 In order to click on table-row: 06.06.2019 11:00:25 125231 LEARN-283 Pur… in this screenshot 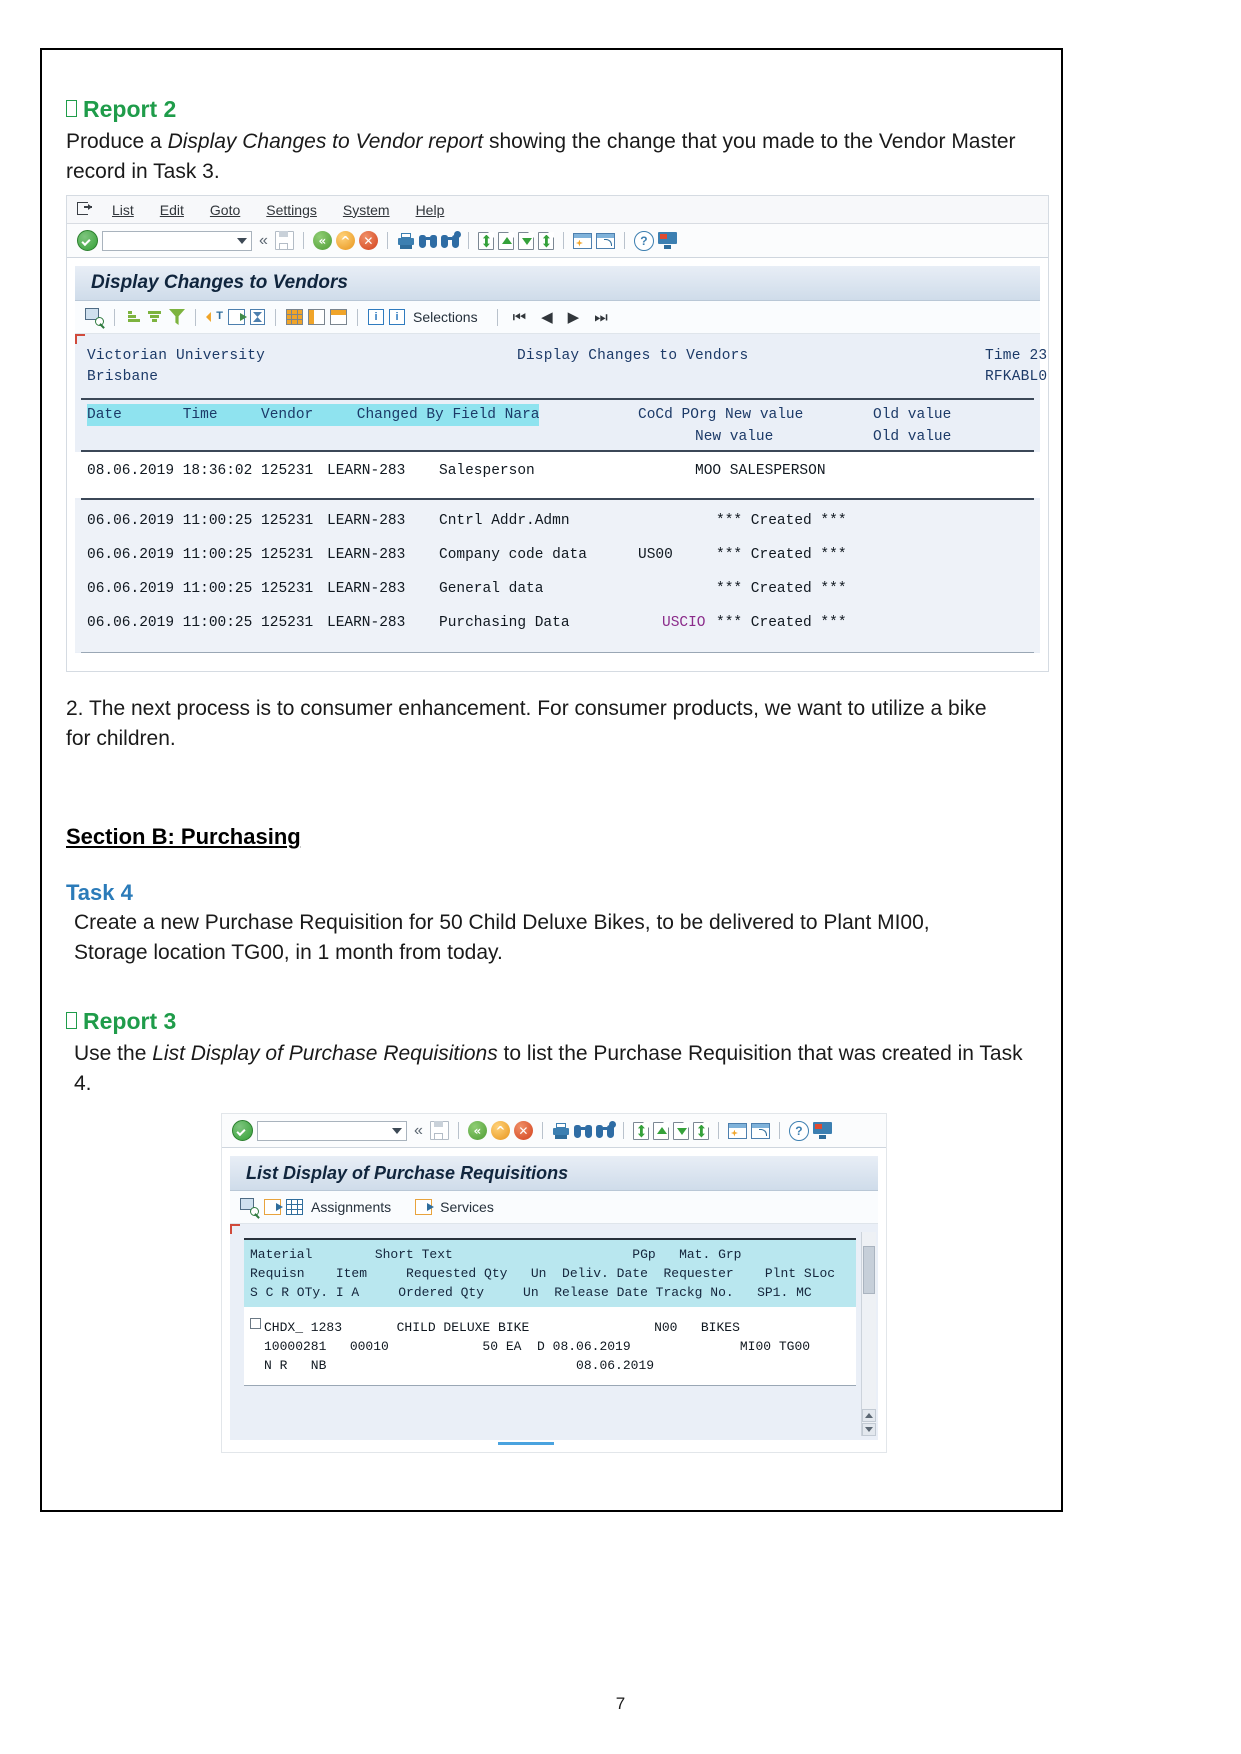, I will do `click(563, 627)`.